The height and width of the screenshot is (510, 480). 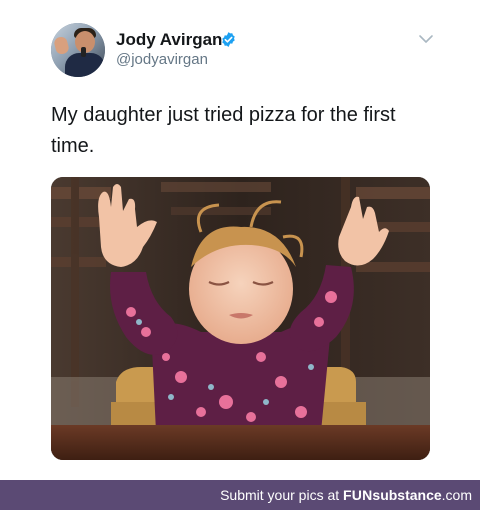 I want to click on brand-fun: FUN, so click(x=358, y=495).